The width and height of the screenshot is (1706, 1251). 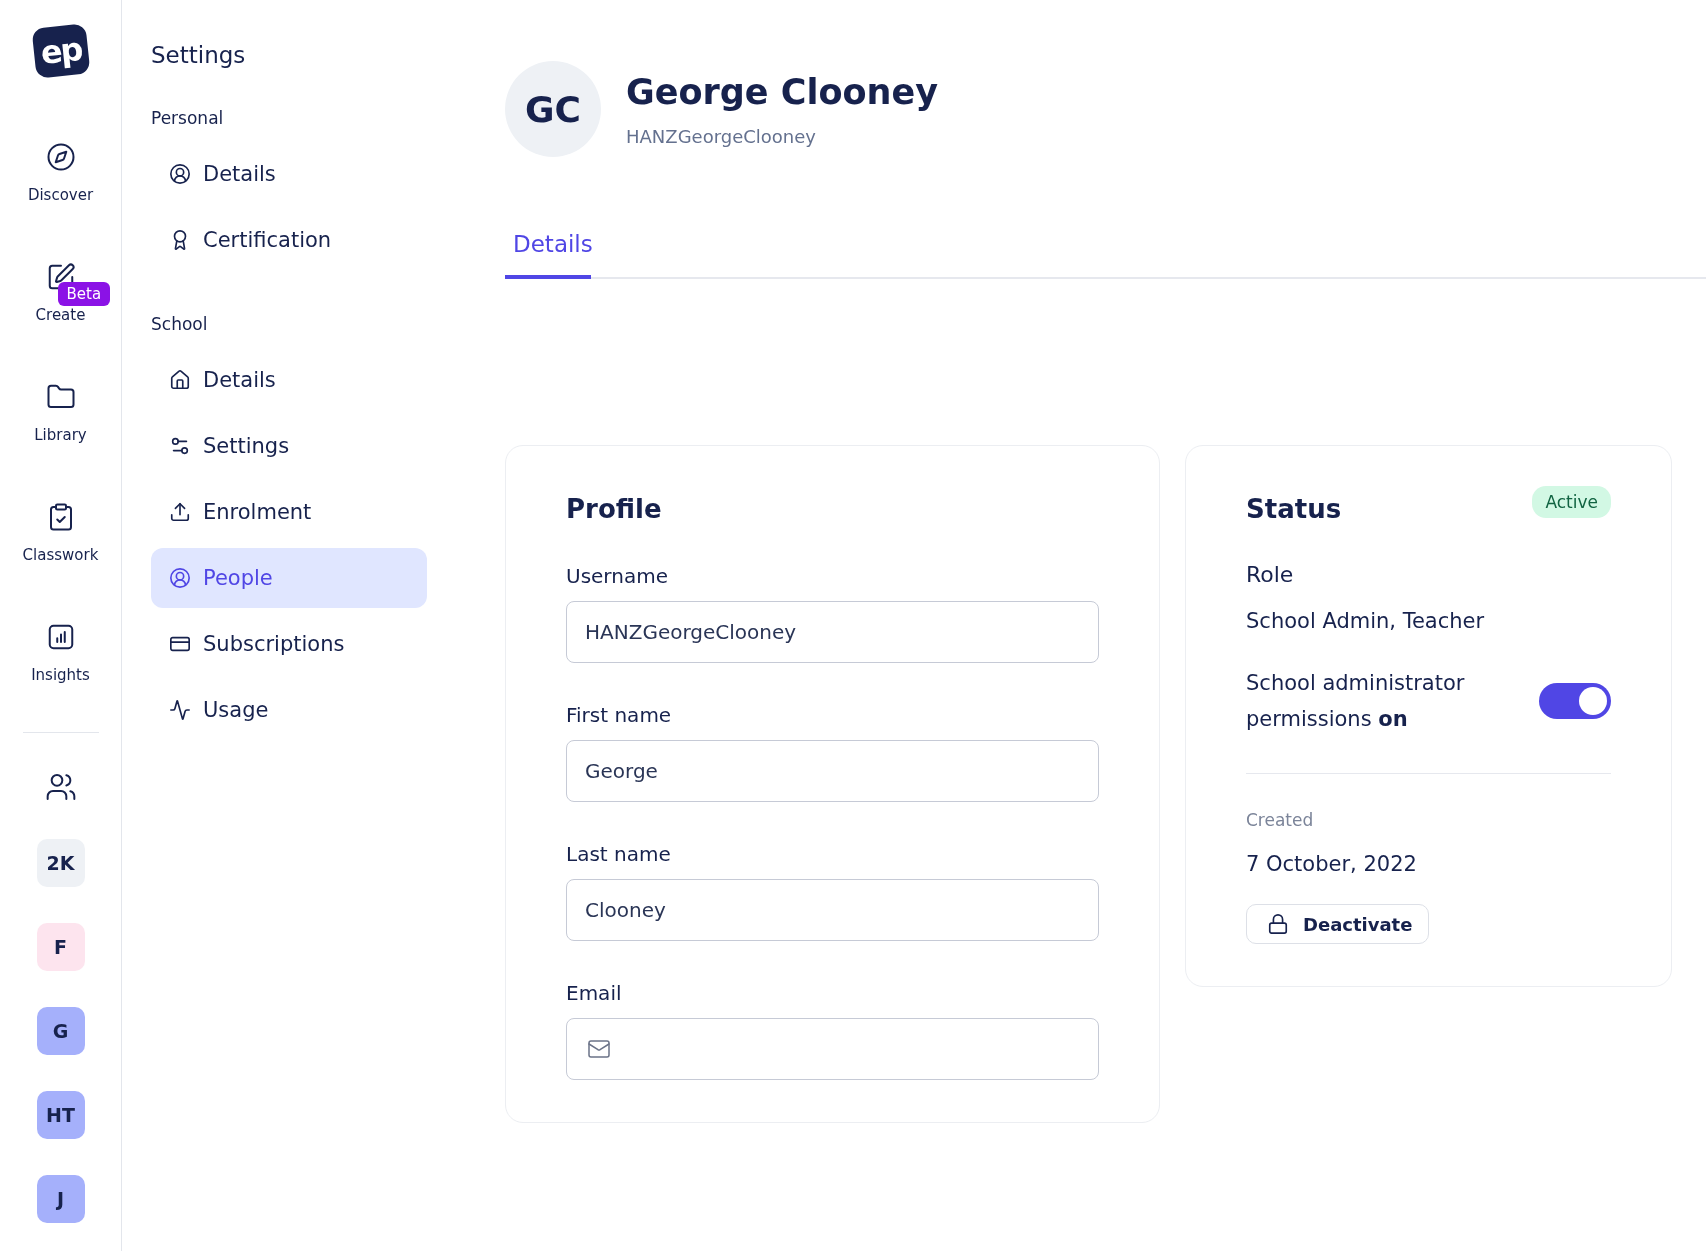 What do you see at coordinates (60, 1199) in the screenshot?
I see `workspace-avatar: J` at bounding box center [60, 1199].